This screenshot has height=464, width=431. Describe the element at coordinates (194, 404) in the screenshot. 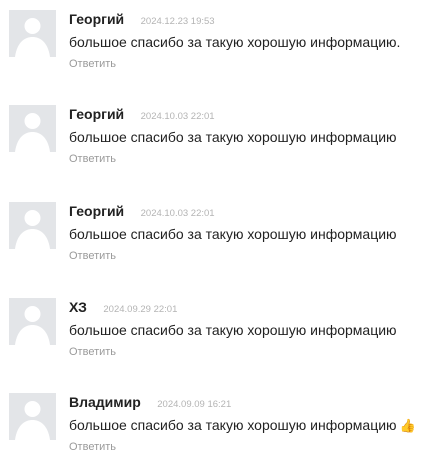

I see `comment-date: 2024.09.09 16:21` at that location.